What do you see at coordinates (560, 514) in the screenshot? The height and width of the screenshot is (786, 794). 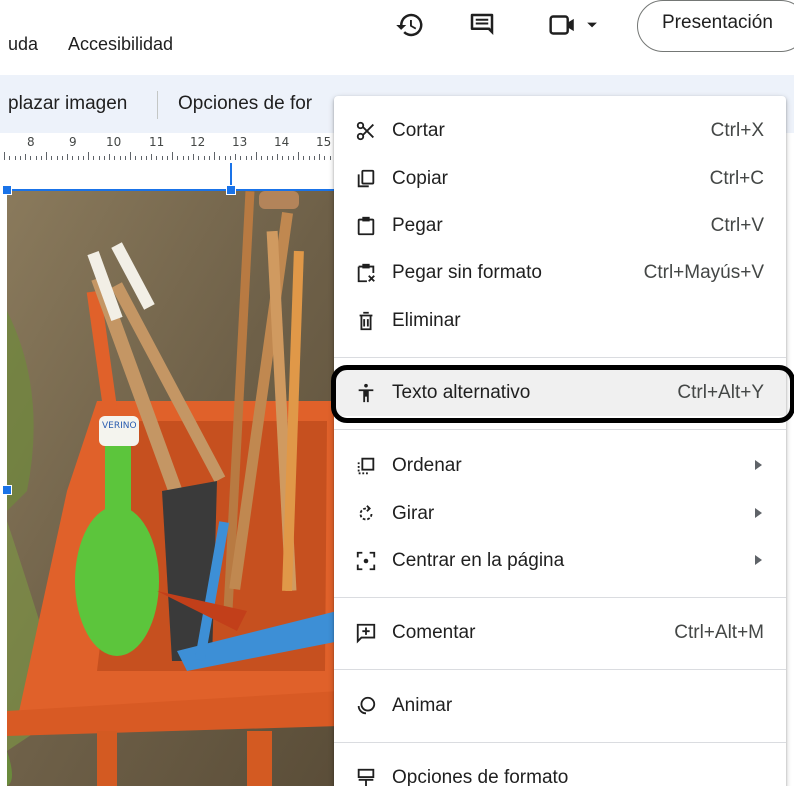 I see `menu-item-rotate: Girar` at bounding box center [560, 514].